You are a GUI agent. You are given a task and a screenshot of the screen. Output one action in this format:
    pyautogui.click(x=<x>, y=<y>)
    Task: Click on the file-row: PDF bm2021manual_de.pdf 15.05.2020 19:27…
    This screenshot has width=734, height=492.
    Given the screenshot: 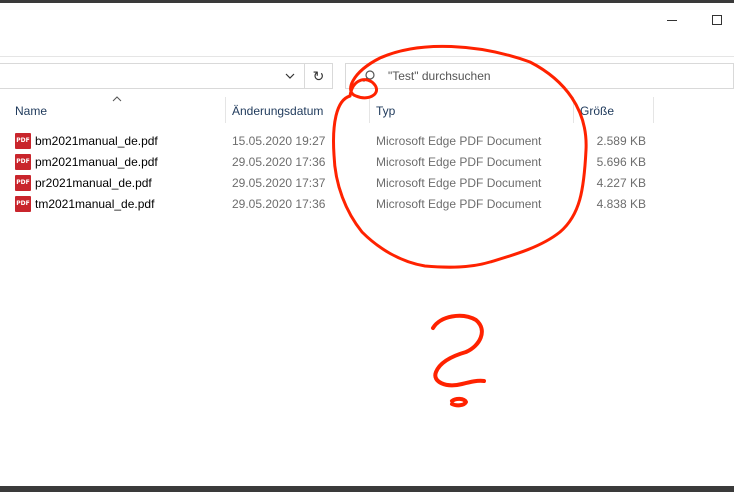 What is the action you would take?
    pyautogui.click(x=330, y=140)
    